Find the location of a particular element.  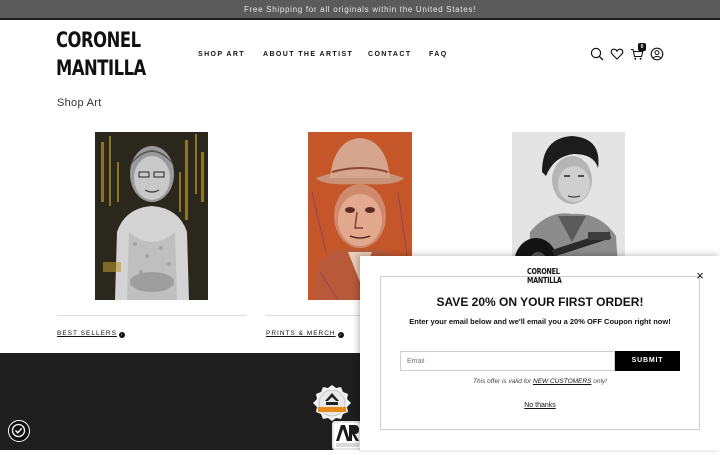

header-icons: 0 is located at coordinates (630, 53).